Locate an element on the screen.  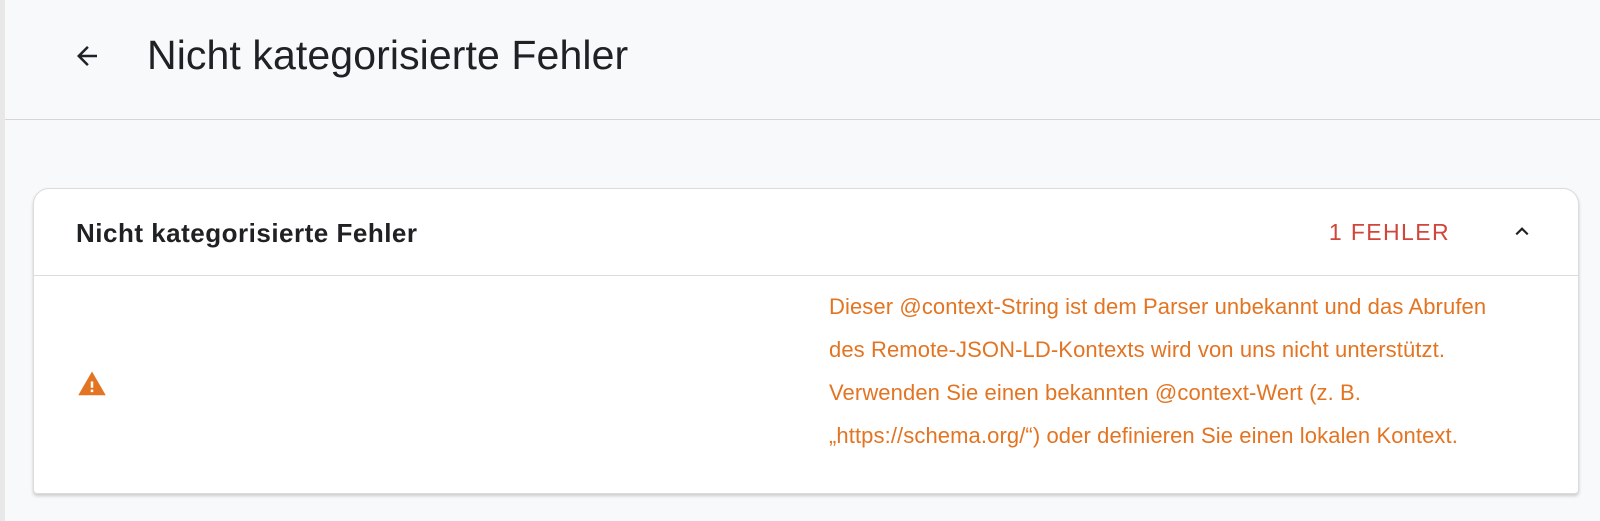
back-button is located at coordinates (87, 56).